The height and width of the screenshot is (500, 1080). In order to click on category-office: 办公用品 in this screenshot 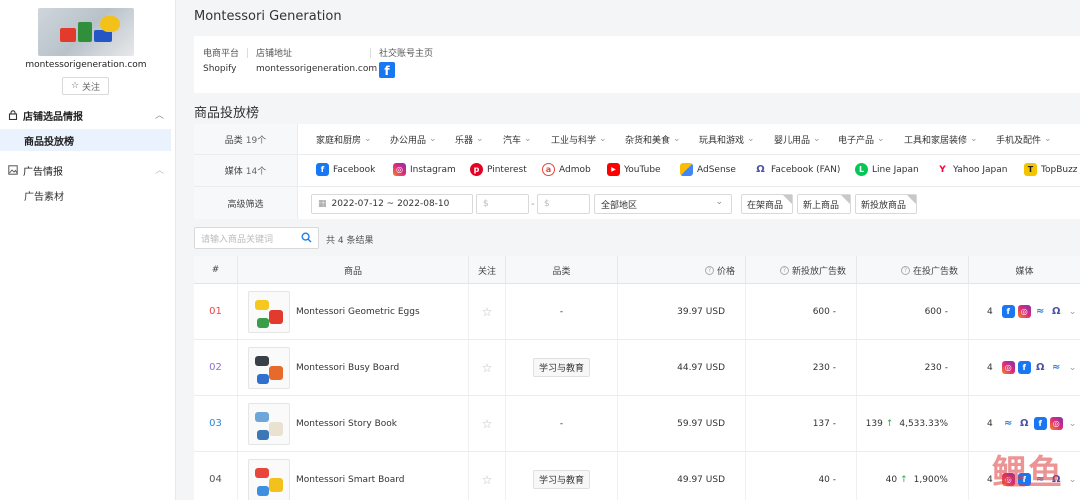, I will do `click(413, 139)`.